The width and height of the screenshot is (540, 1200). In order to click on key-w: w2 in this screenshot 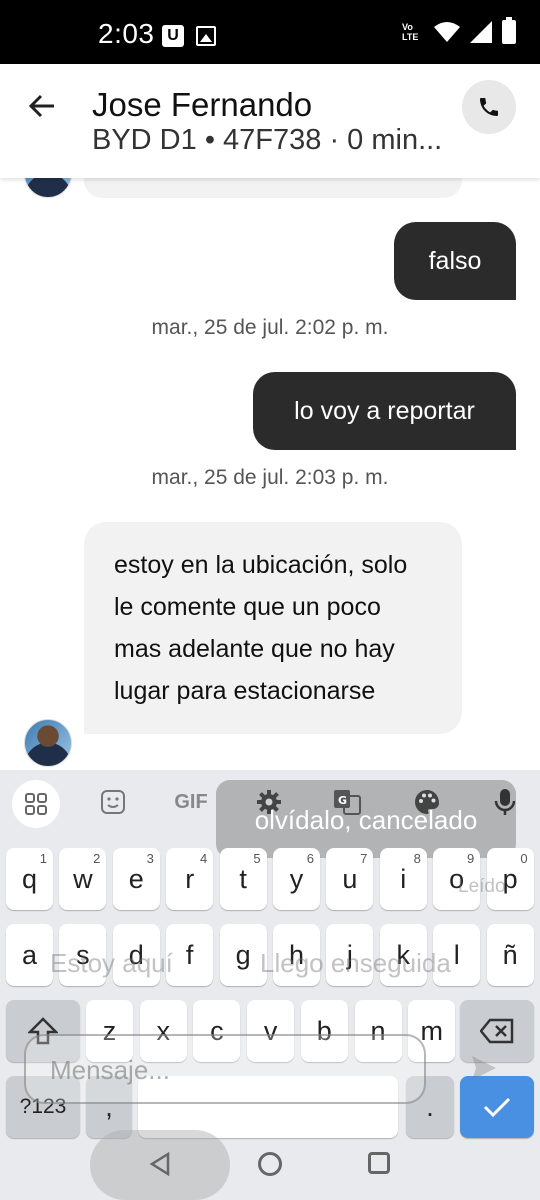, I will do `click(83, 879)`.